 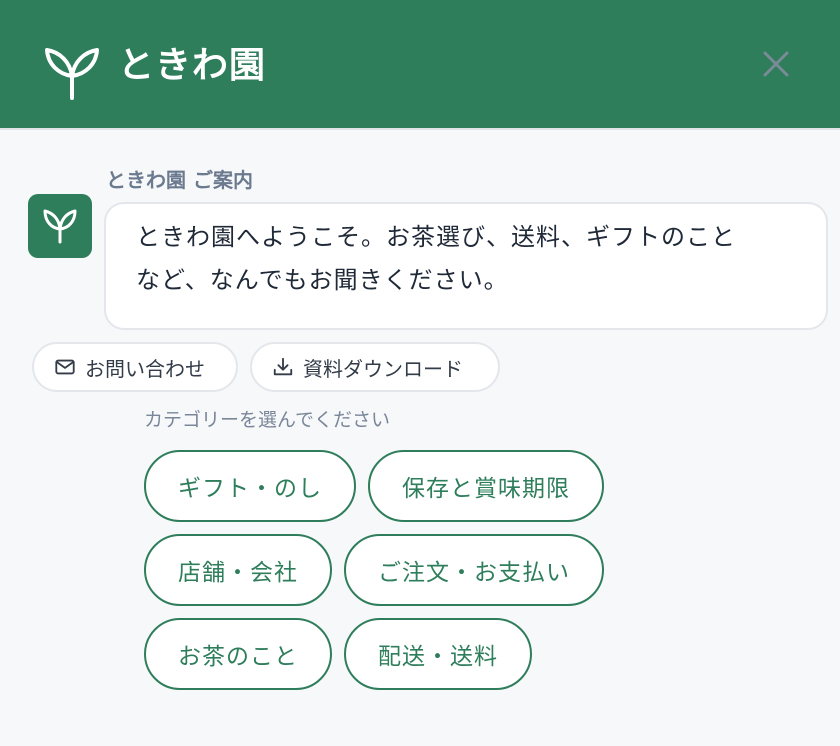 I want to click on category-storage: 保存と賞味期限, so click(x=486, y=486).